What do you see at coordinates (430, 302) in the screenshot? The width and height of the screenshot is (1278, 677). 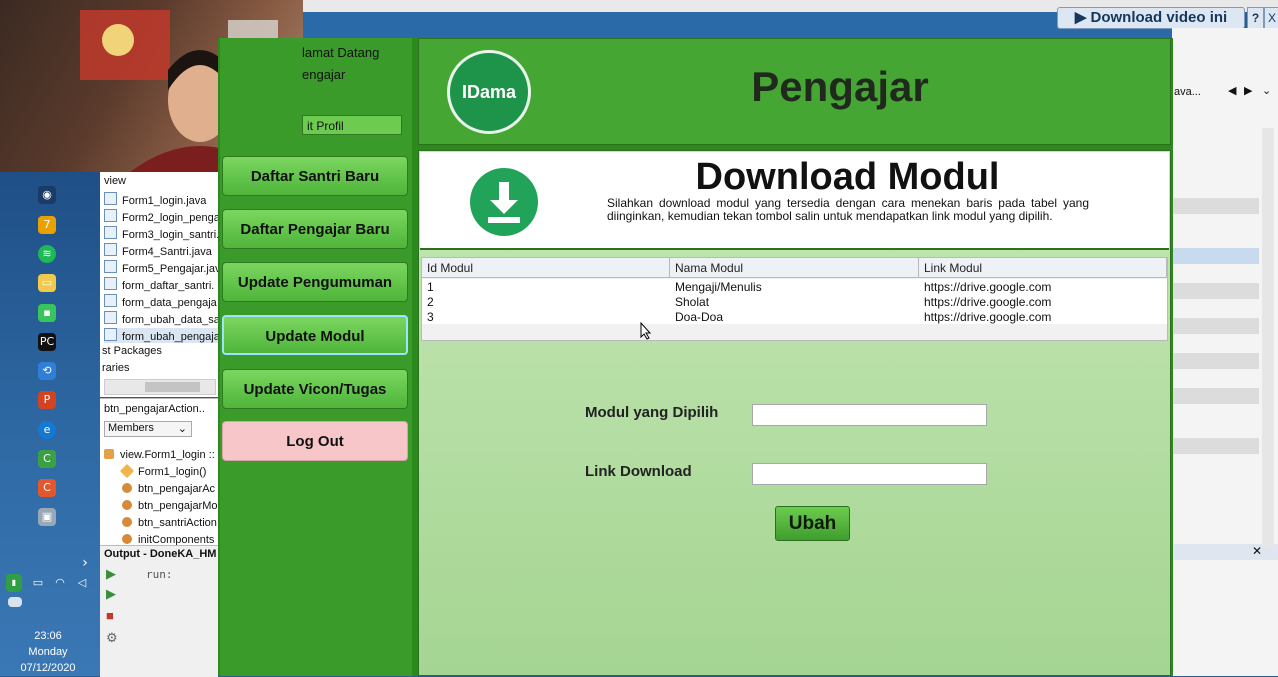 I see `table-cell: 2` at bounding box center [430, 302].